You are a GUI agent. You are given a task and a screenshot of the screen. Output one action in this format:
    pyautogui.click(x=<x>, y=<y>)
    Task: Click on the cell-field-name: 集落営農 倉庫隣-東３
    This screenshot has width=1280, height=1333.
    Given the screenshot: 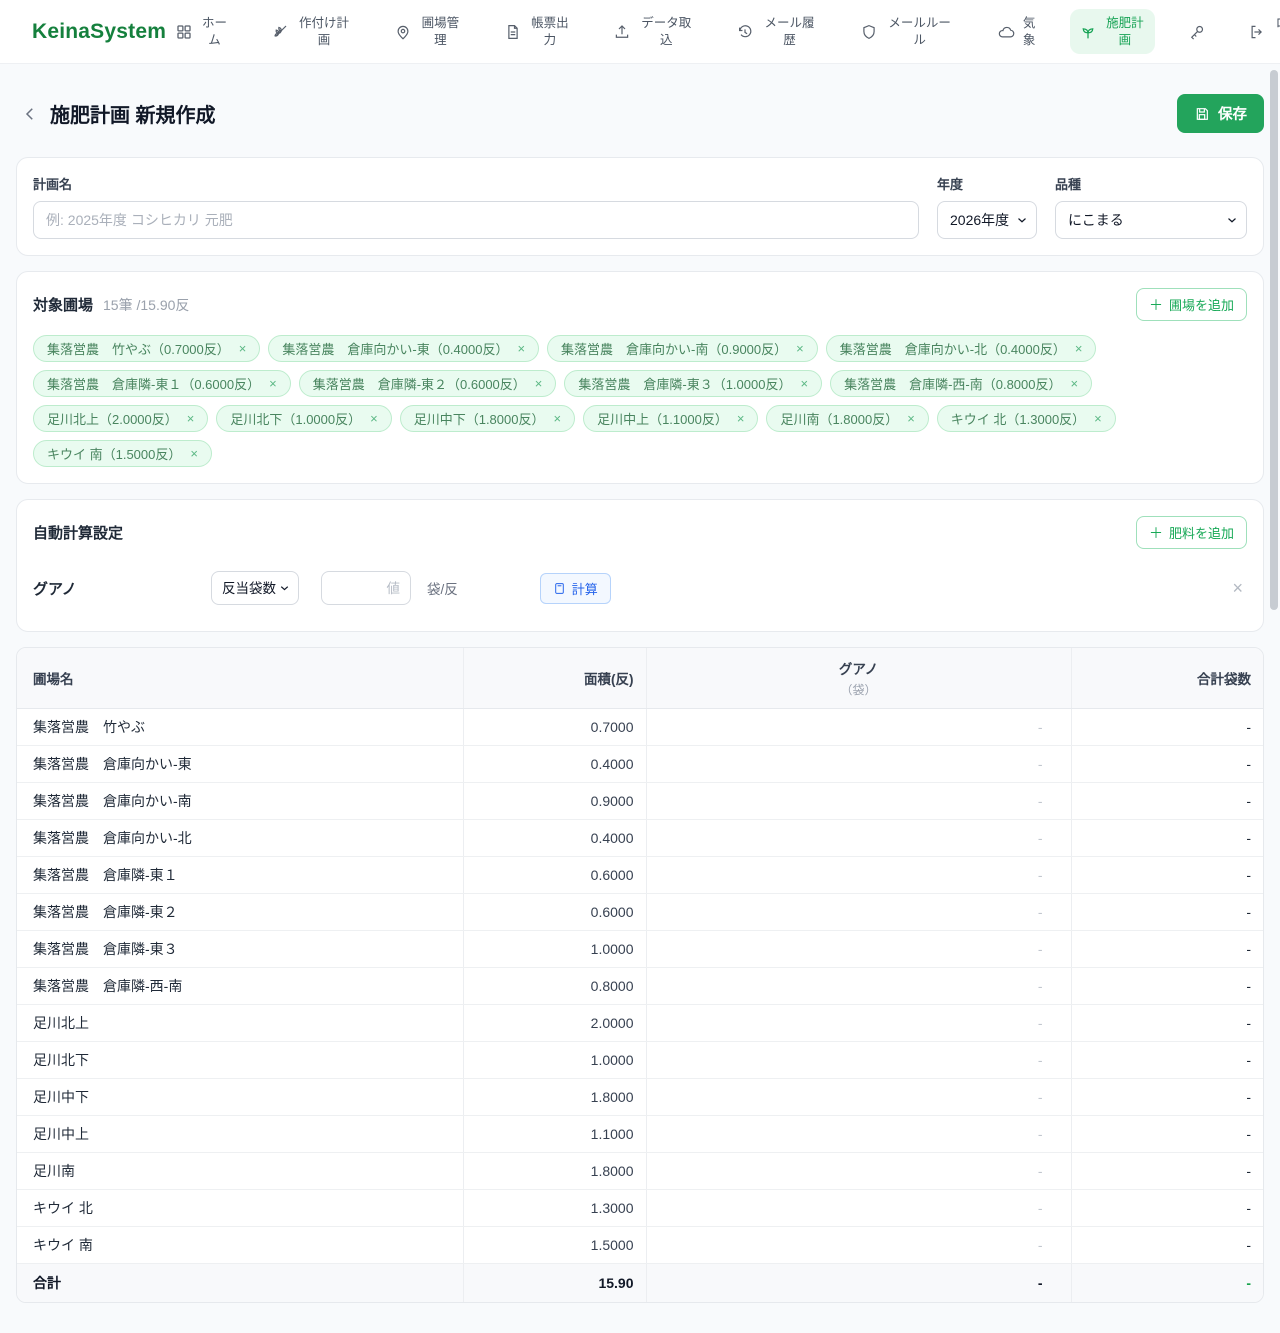 What is the action you would take?
    pyautogui.click(x=240, y=949)
    